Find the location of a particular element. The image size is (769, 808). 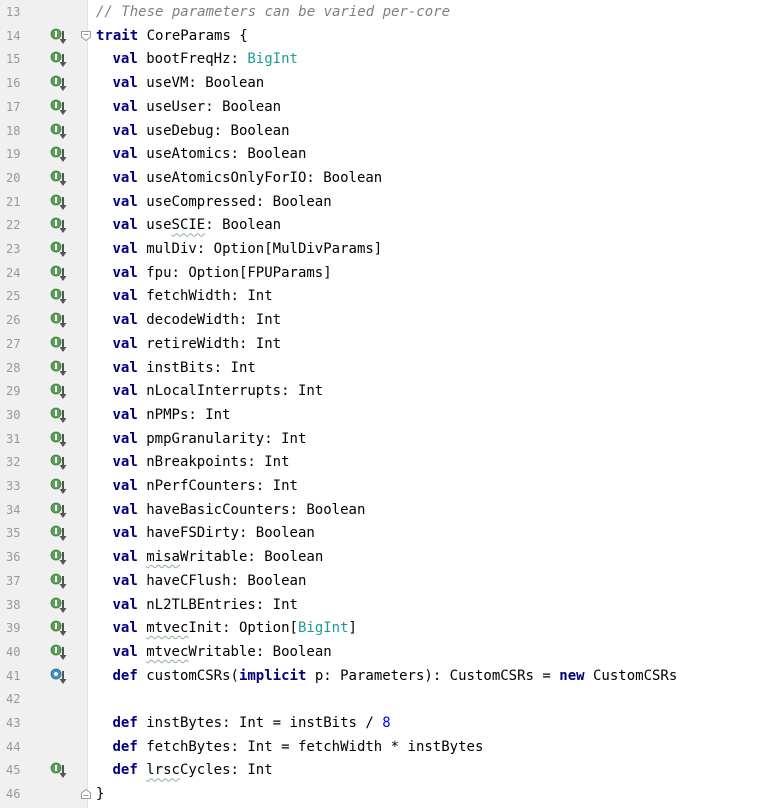

code-line: 19 val useAtomics: Boolean is located at coordinates (384, 154).